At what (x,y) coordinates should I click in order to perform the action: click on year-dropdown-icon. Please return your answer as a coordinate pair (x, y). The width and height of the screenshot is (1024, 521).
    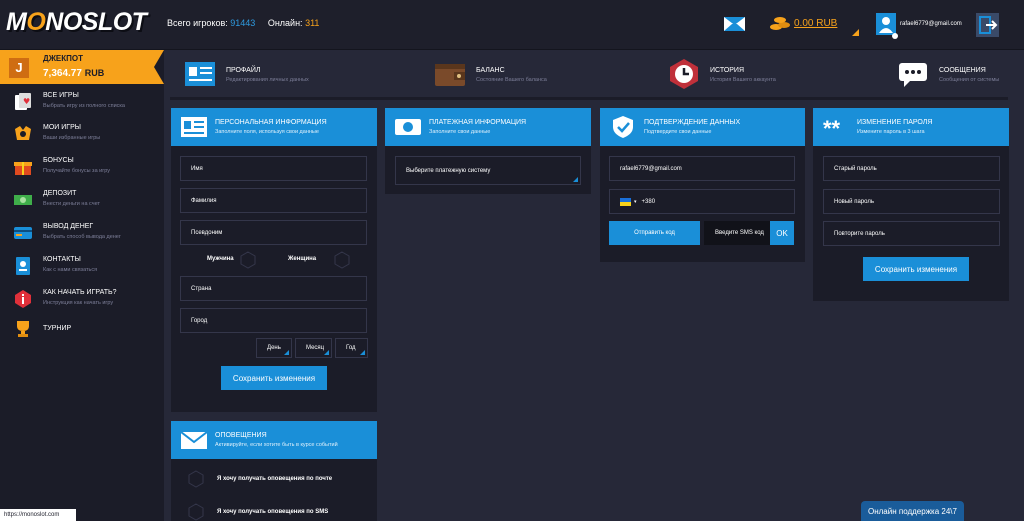
    Looking at the image, I should click on (362, 352).